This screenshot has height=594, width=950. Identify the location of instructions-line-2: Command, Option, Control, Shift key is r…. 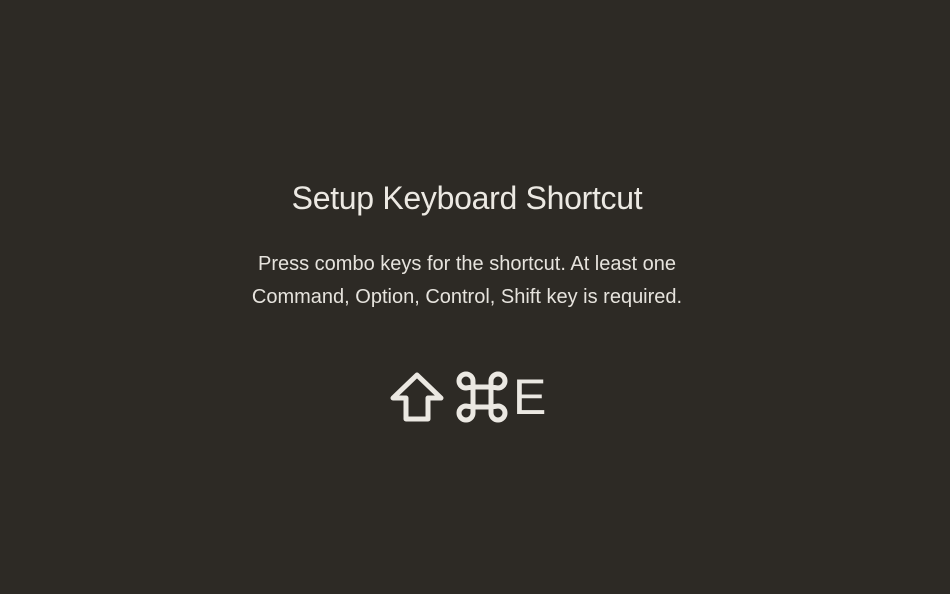
(467, 297).